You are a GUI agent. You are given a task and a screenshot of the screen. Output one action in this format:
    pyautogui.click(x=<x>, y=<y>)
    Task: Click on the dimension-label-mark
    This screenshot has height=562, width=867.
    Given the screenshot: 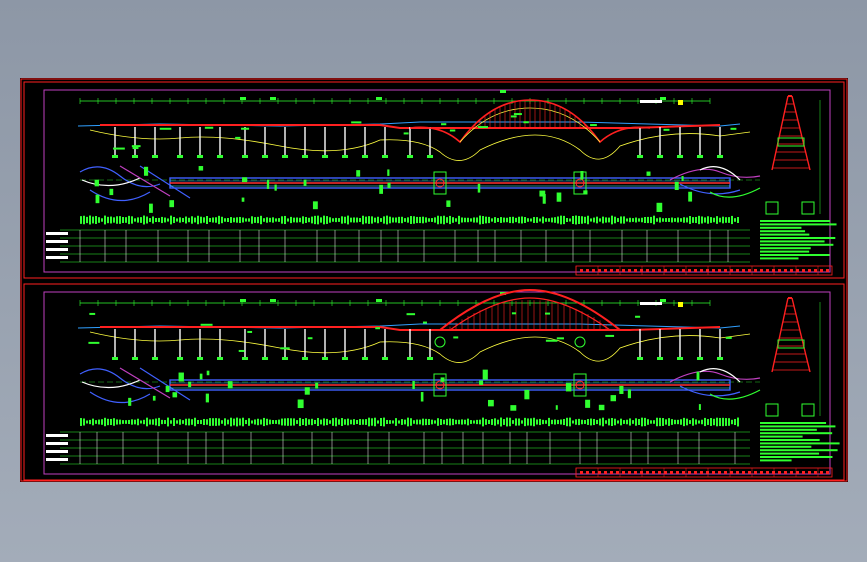 What is the action you would take?
    pyautogui.click(x=273, y=98)
    